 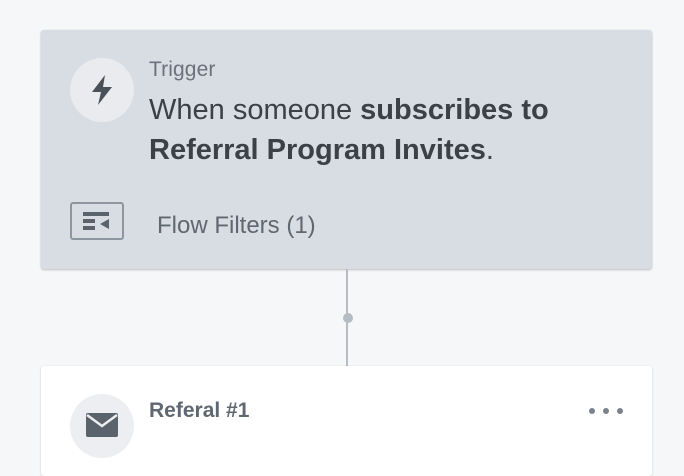 I want to click on trigger-description-suffix: ., so click(x=489, y=150).